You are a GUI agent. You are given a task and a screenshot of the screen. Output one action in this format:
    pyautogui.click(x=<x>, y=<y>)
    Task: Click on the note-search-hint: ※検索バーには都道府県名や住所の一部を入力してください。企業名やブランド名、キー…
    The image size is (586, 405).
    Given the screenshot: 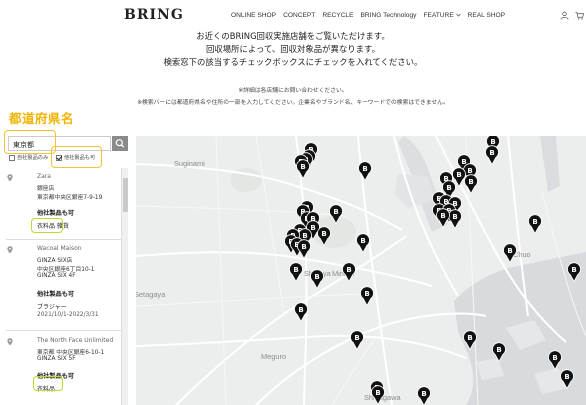 What is the action you would take?
    pyautogui.click(x=293, y=103)
    